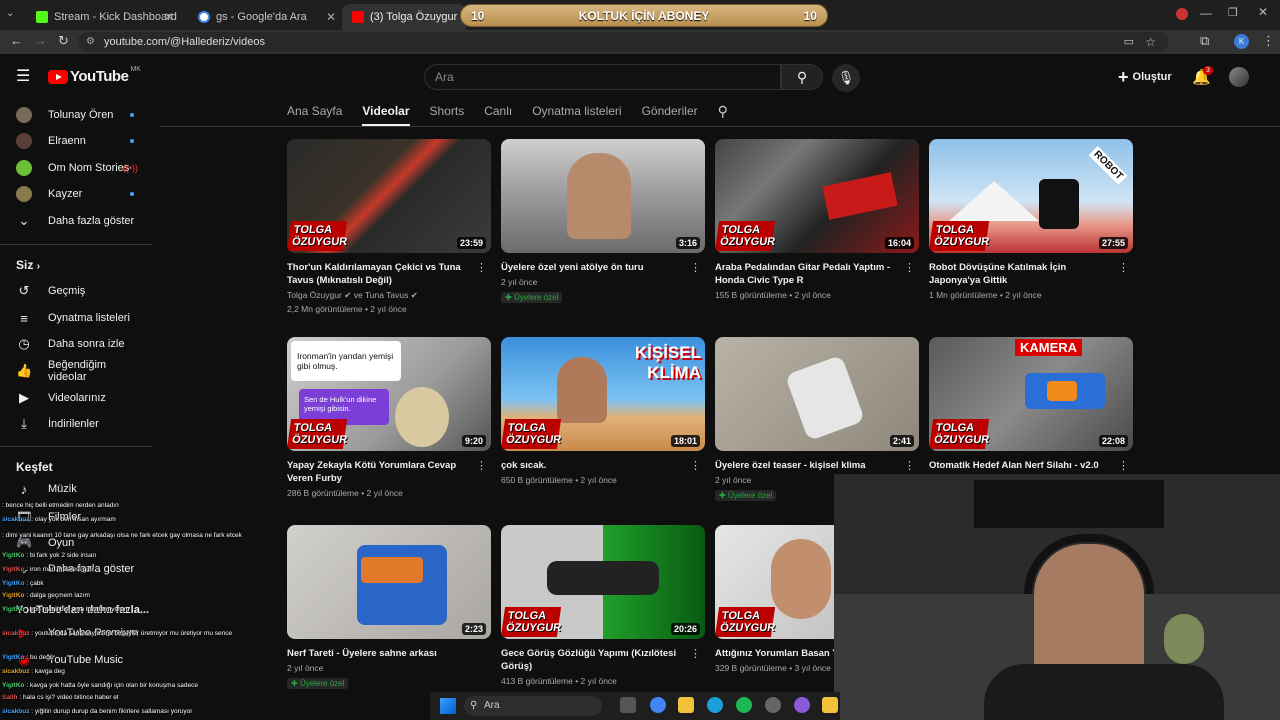 Image resolution: width=1280 pixels, height=720 pixels. I want to click on sidebar-item-playlists: ≡ Oynatma listeleri, so click(81, 318).